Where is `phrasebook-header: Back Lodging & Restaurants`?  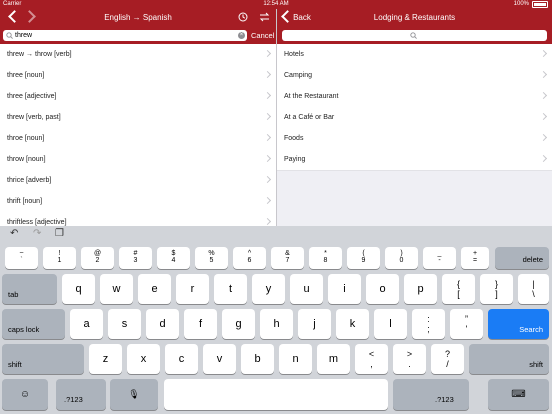 phrasebook-header: Back Lodging & Restaurants is located at coordinates (414, 18).